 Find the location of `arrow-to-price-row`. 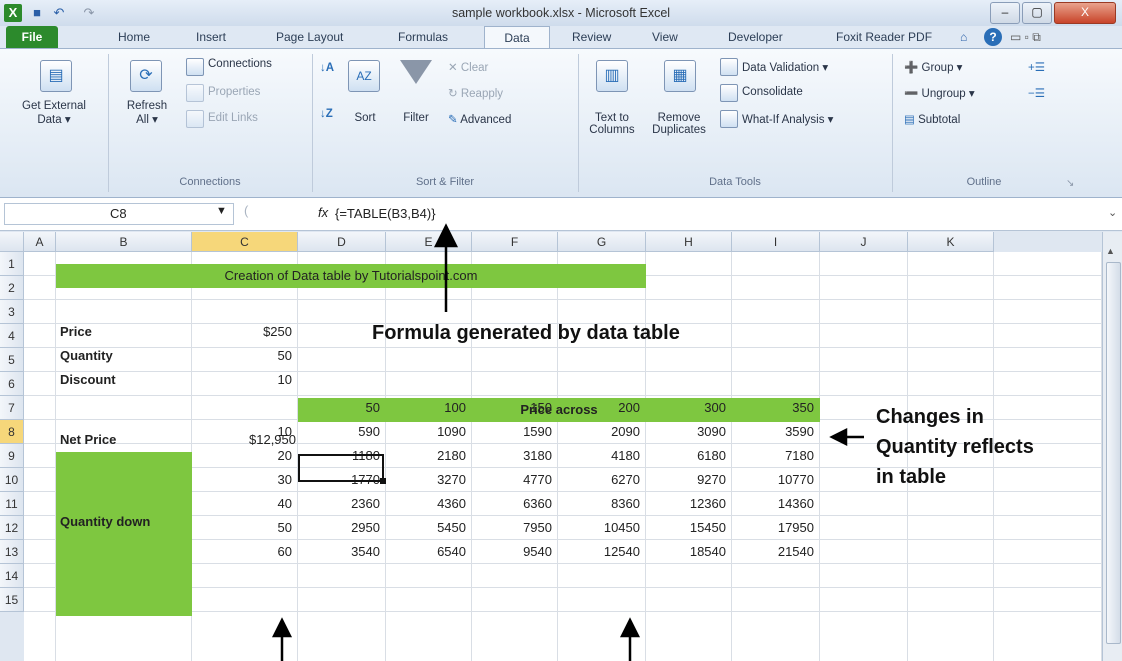

arrow-to-price-row is located at coordinates (846, 437).